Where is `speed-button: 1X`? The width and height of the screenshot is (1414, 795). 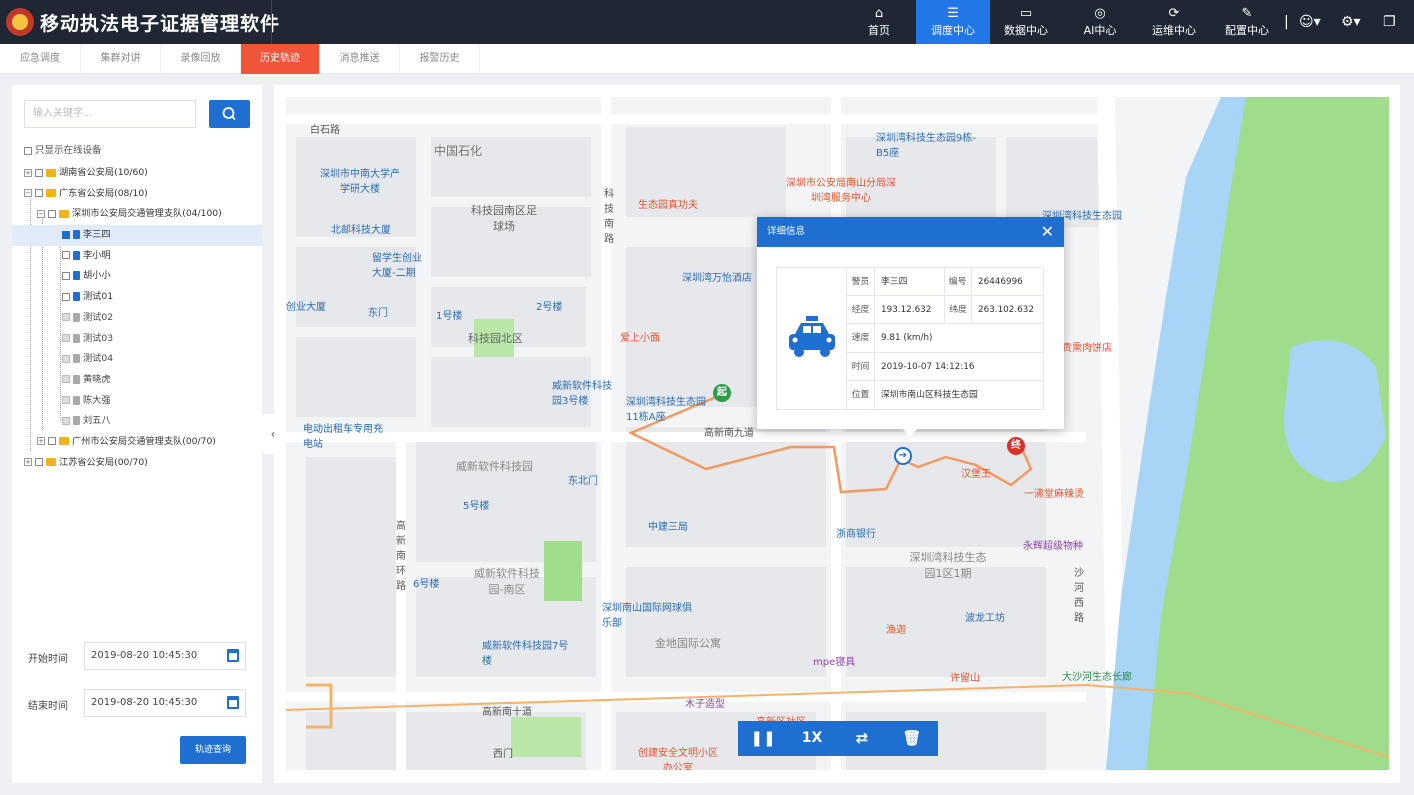 speed-button: 1X is located at coordinates (812, 738).